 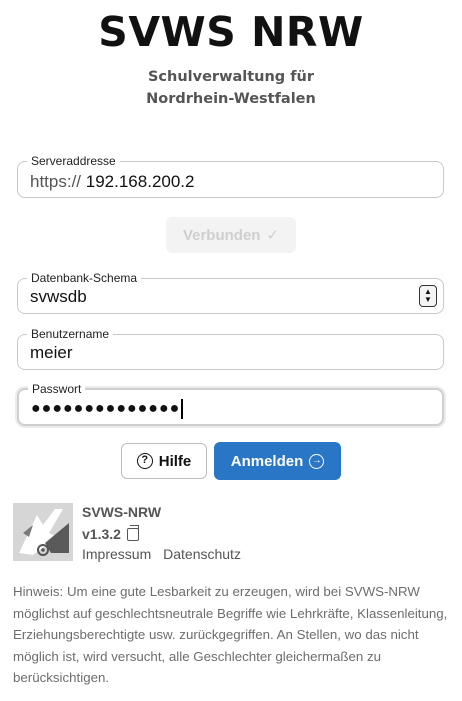 I want to click on footer-app-name: SVWS-NRW, so click(x=122, y=512).